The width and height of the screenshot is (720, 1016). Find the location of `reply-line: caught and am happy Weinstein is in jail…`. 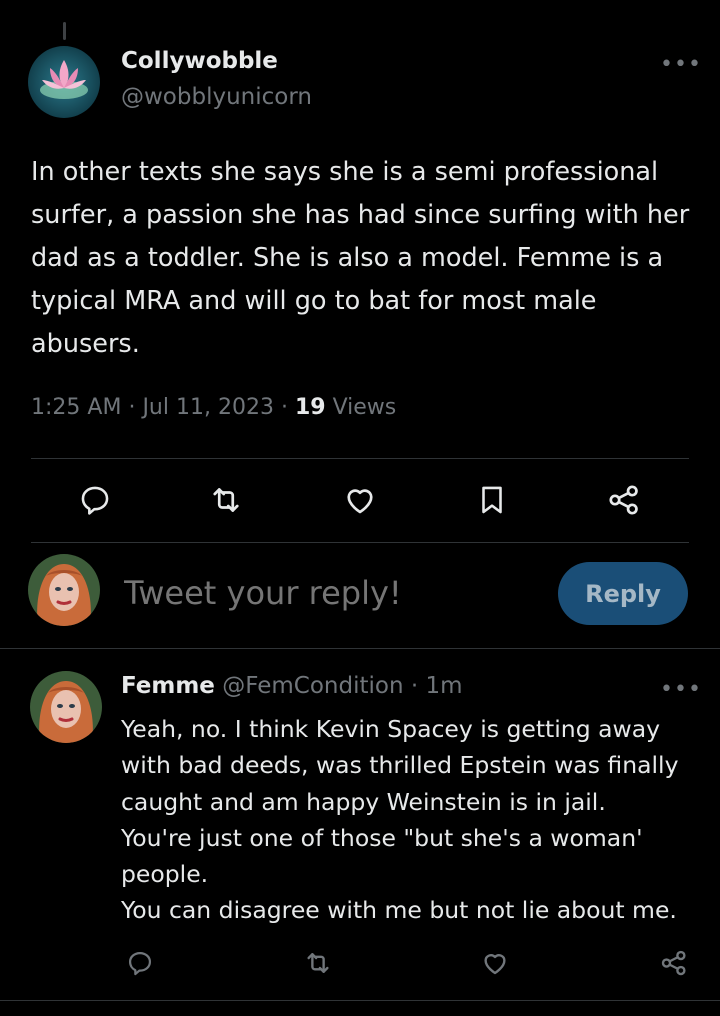

reply-line: caught and am happy Weinstein is in jail… is located at coordinates (363, 801).